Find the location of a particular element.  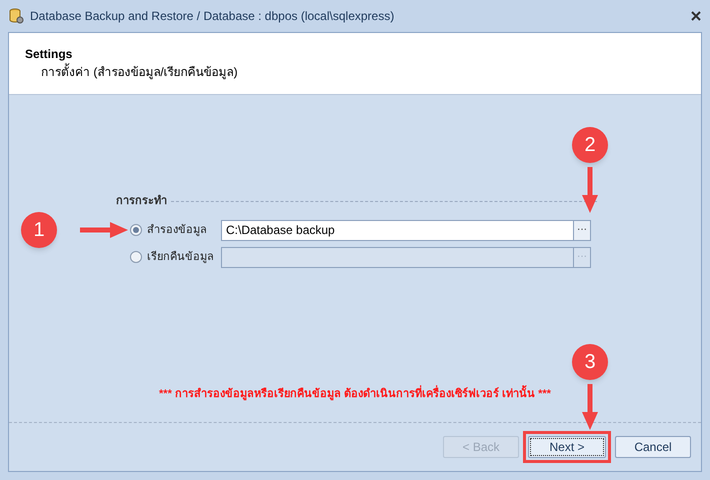

close-icon is located at coordinates (696, 16).